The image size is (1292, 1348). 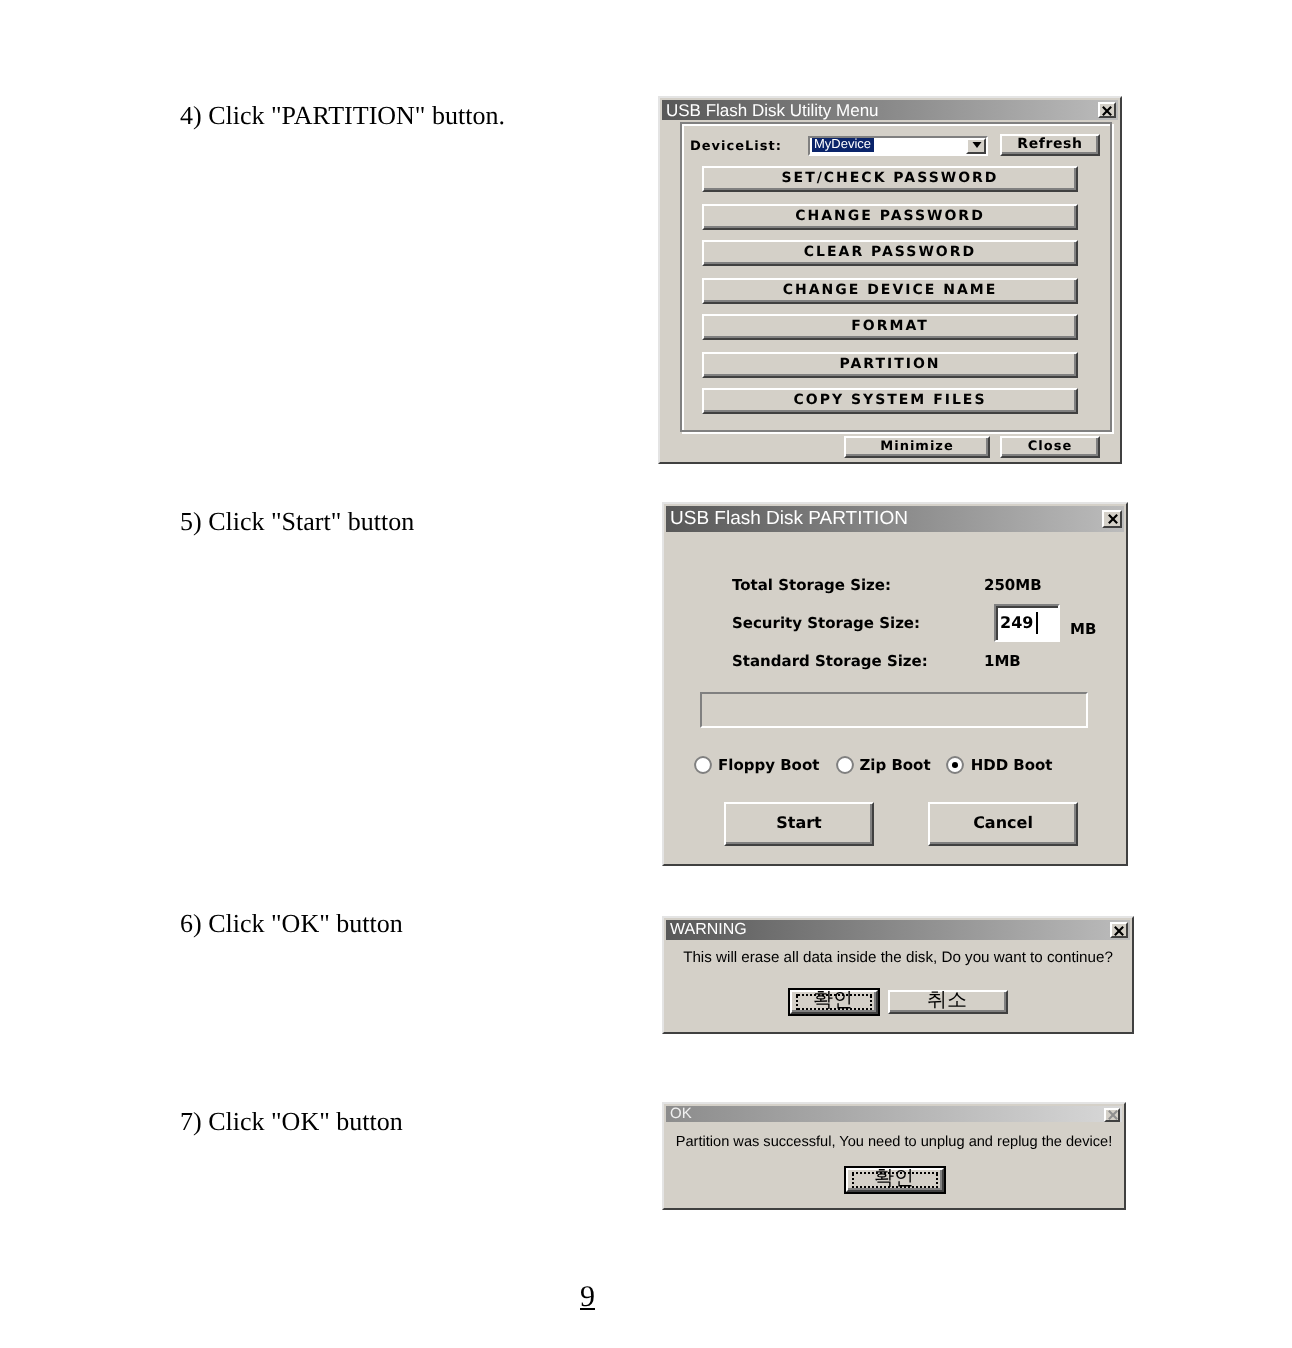 I want to click on step-instruction: 6) Click "OK" button, so click(x=291, y=923).